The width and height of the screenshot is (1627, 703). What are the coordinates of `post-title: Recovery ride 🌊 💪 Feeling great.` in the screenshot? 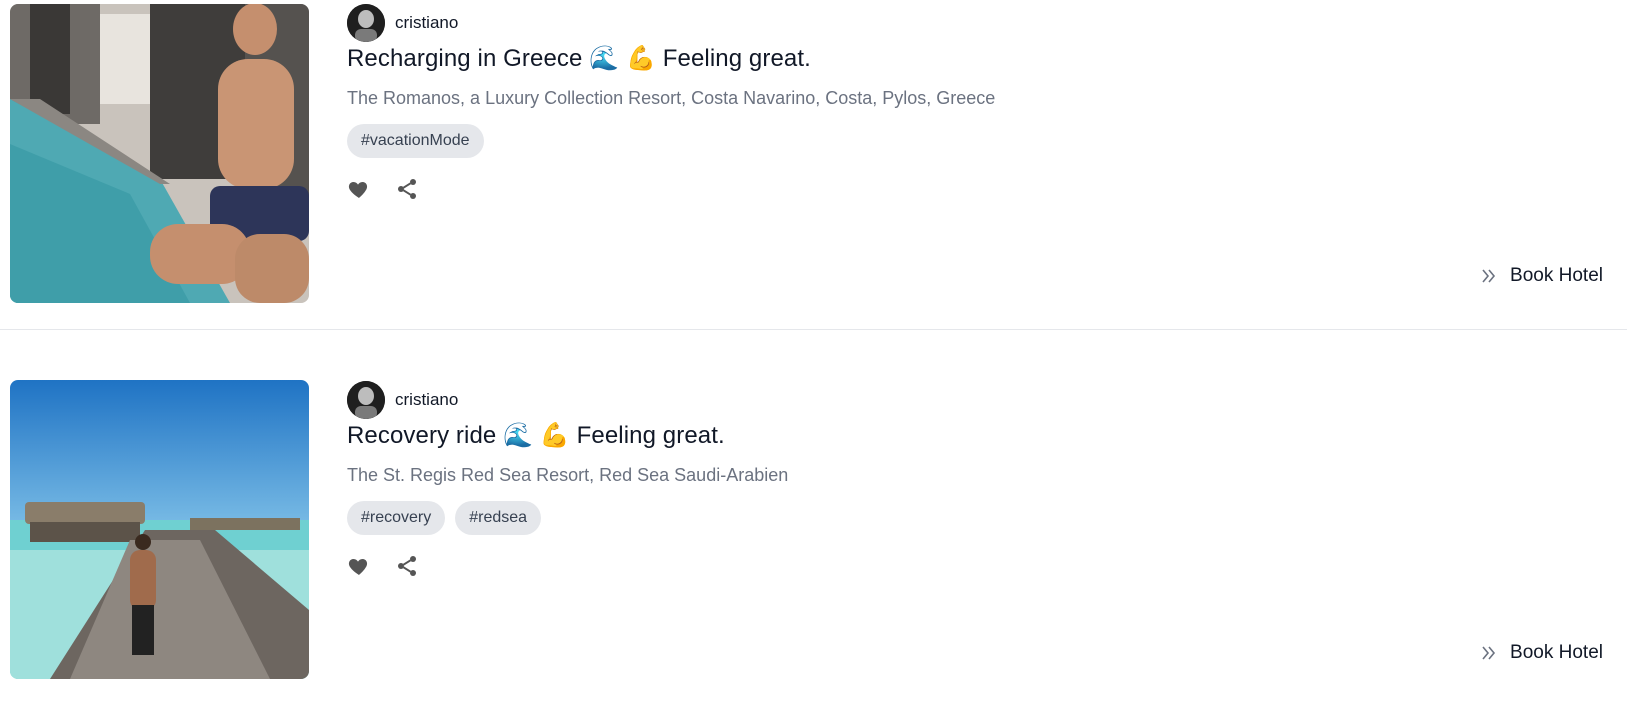 It's located at (536, 435).